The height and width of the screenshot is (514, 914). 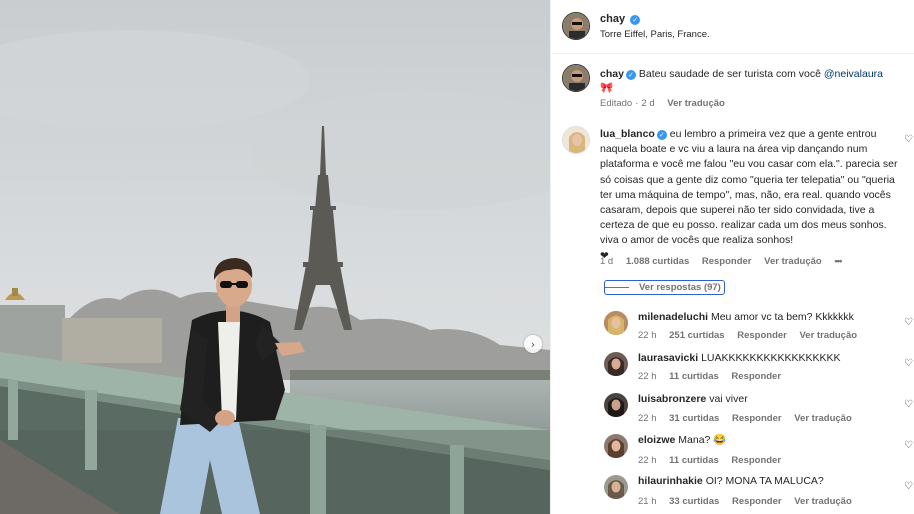 I want to click on reply-age: 21 h, so click(x=647, y=501).